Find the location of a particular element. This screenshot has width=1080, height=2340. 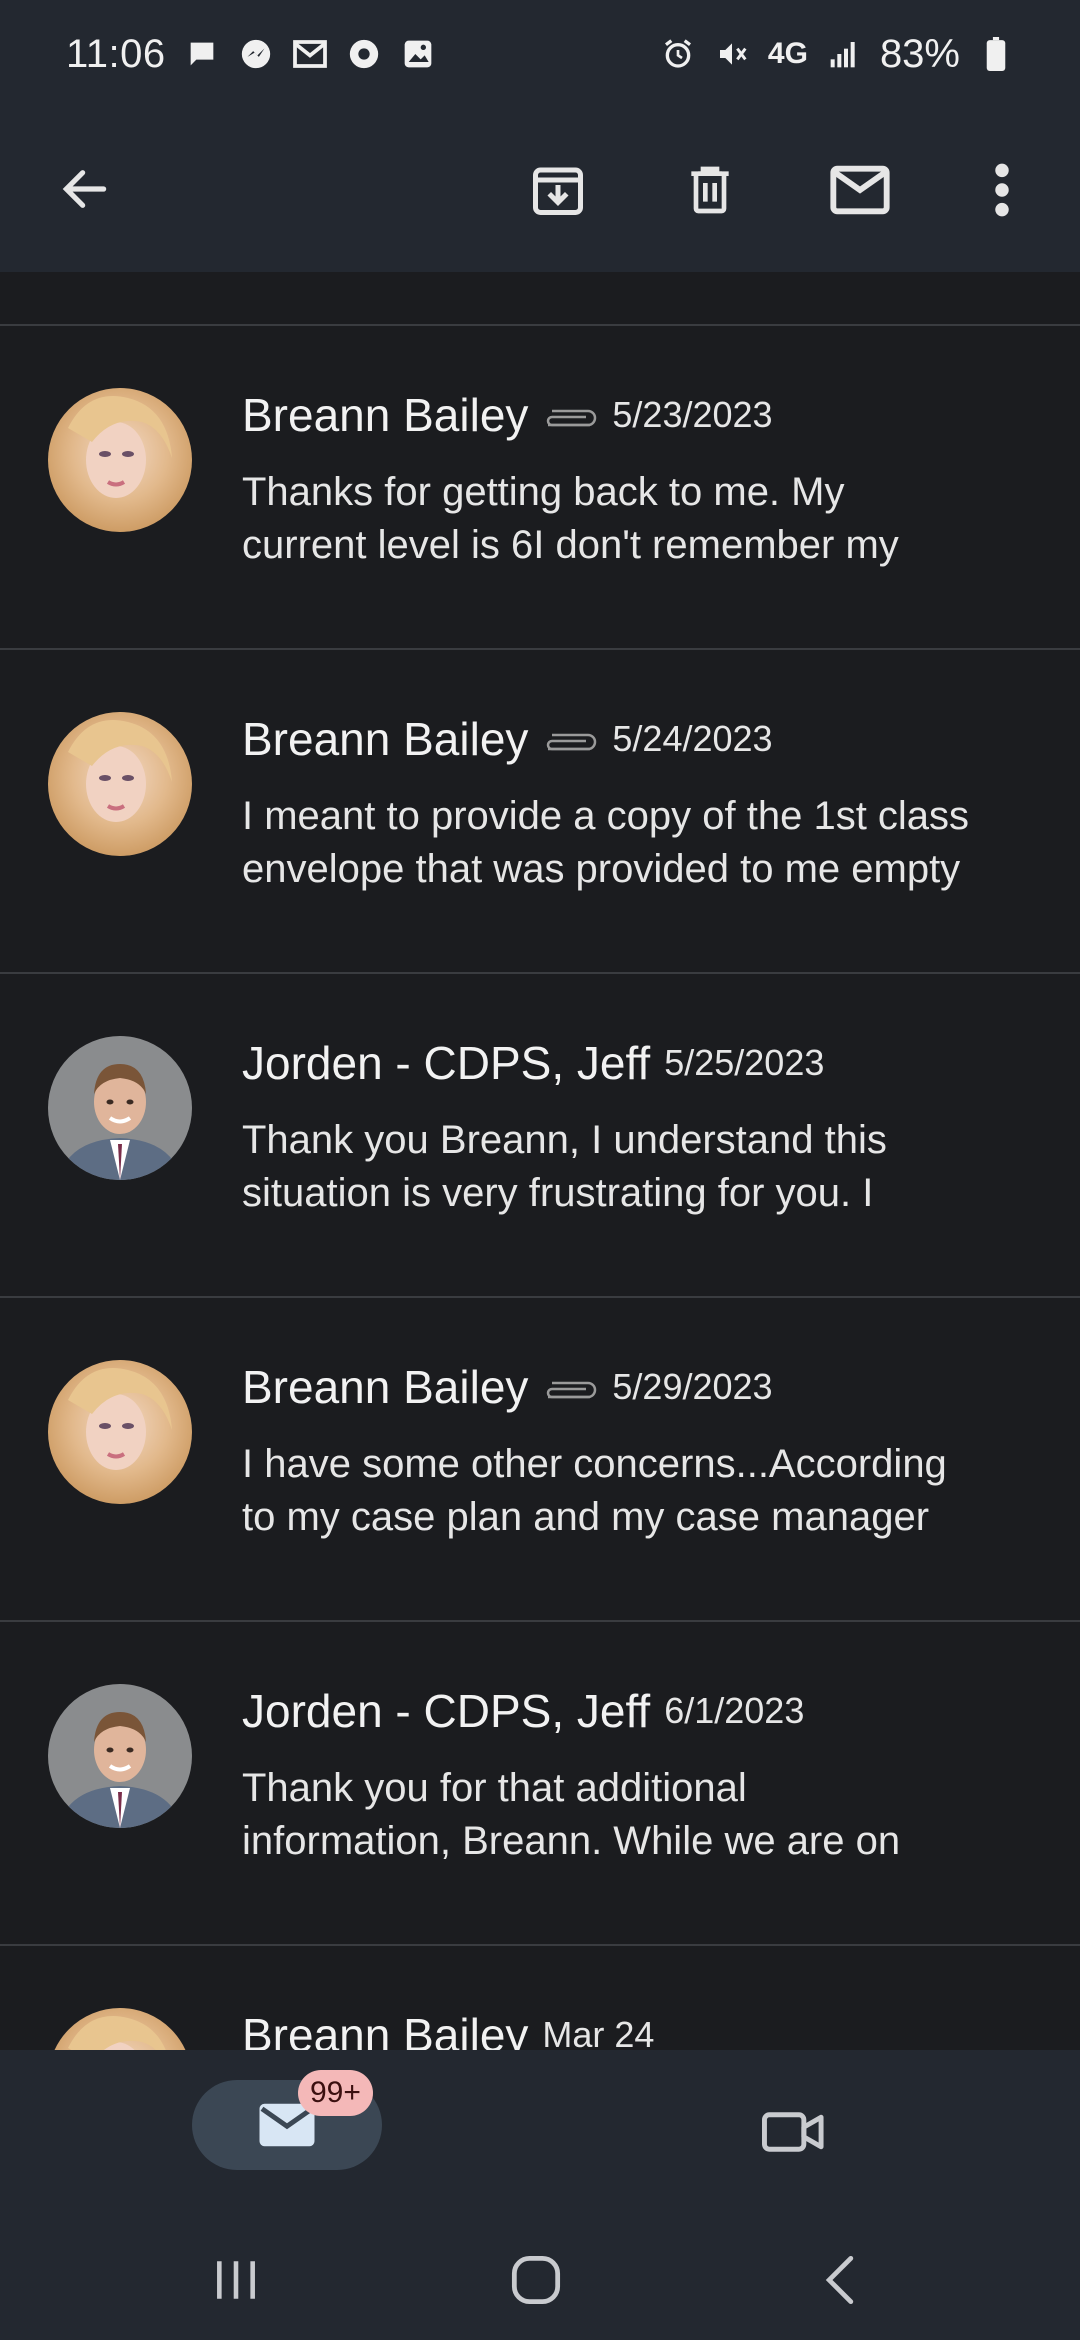

message-date: 5/29/2023 is located at coordinates (692, 1386).